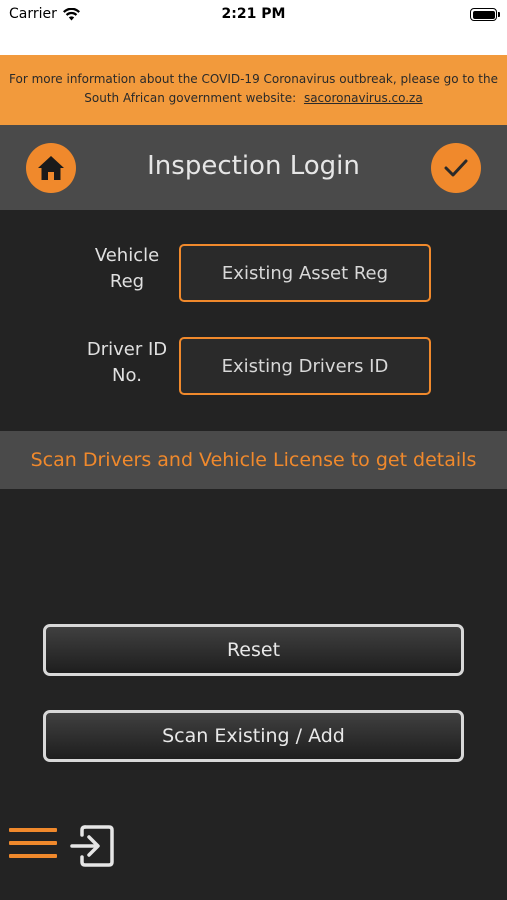 The width and height of the screenshot is (507, 900). I want to click on battery-icon, so click(485, 14).